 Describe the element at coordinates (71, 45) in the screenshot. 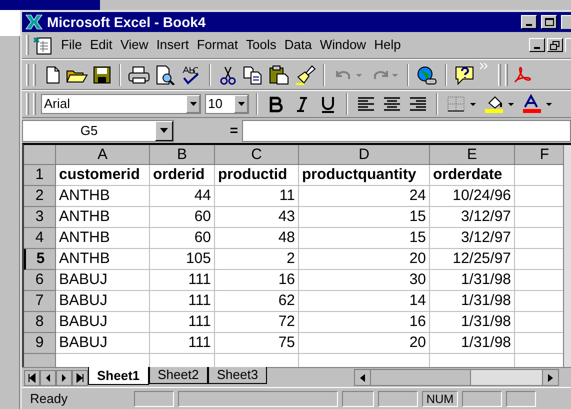

I see `menu-item: File` at that location.